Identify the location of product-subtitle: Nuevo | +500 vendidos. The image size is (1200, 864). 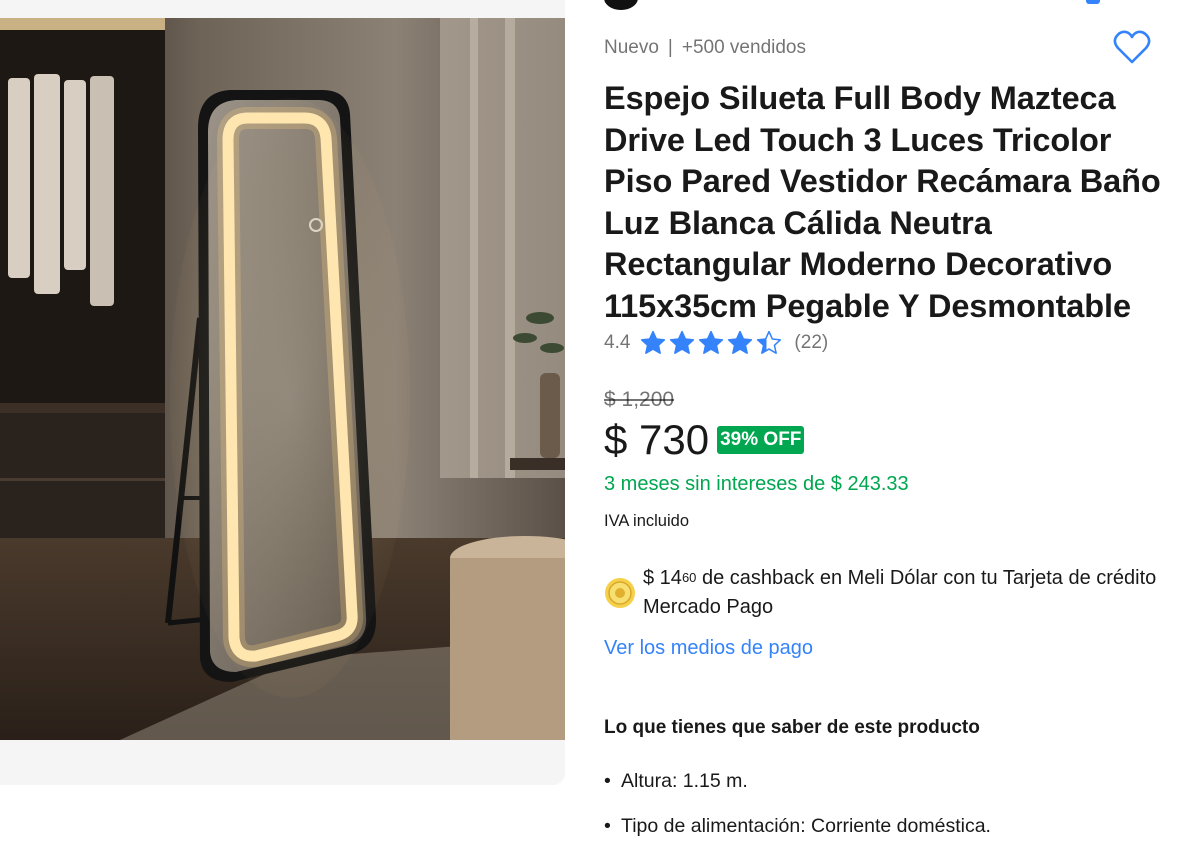
(705, 48).